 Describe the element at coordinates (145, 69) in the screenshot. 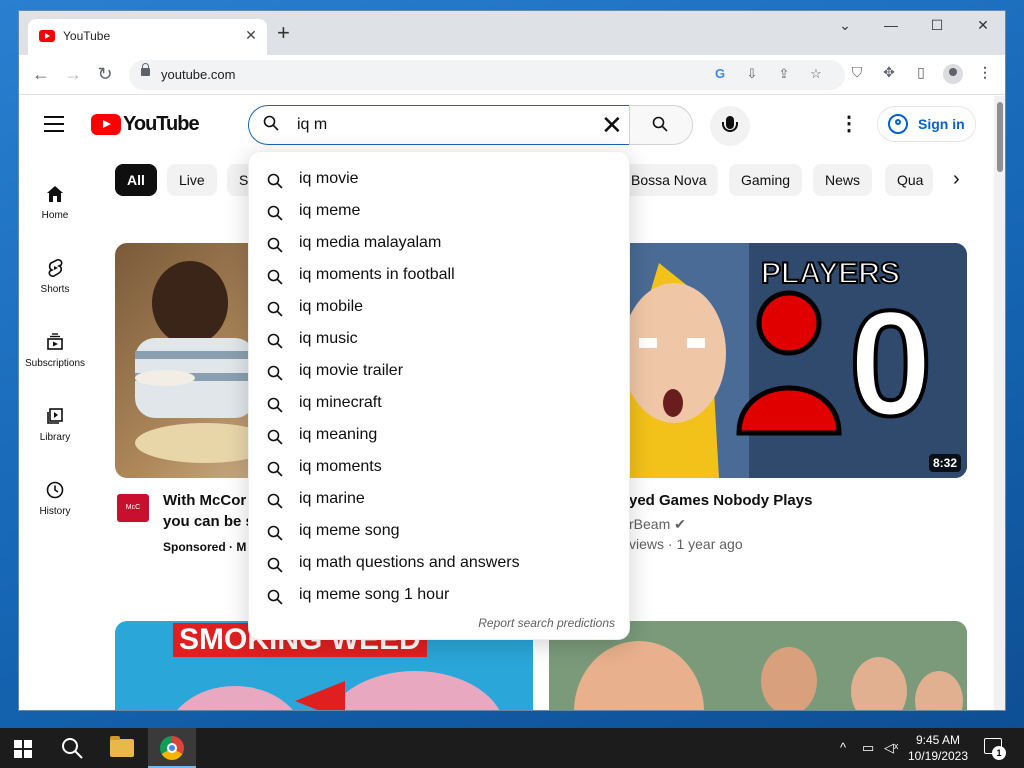

I see `lock-icon` at that location.